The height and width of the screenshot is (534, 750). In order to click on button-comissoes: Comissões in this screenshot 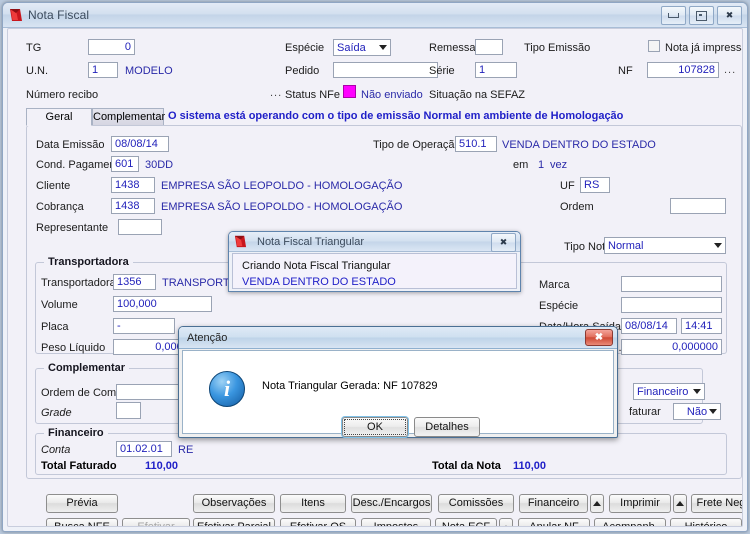, I will do `click(476, 503)`.